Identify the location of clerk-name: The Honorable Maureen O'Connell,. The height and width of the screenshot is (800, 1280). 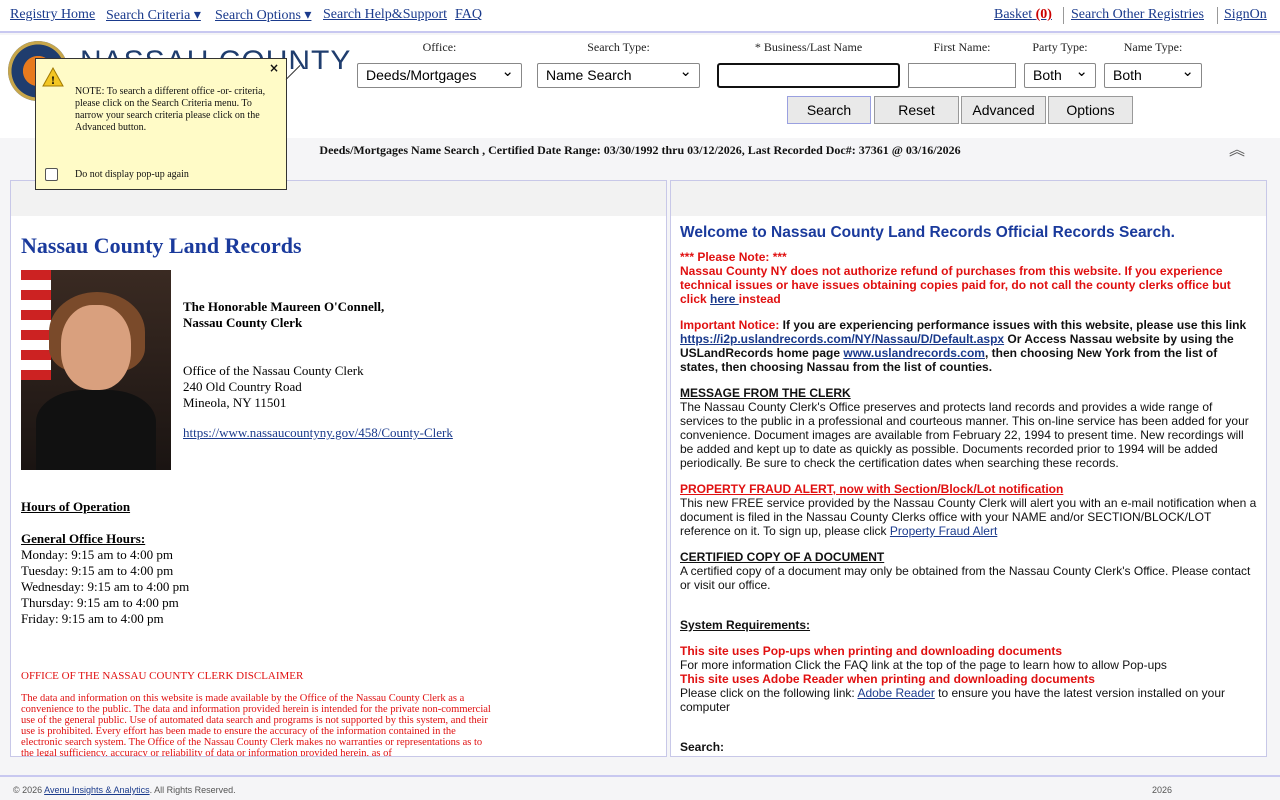
(284, 306).